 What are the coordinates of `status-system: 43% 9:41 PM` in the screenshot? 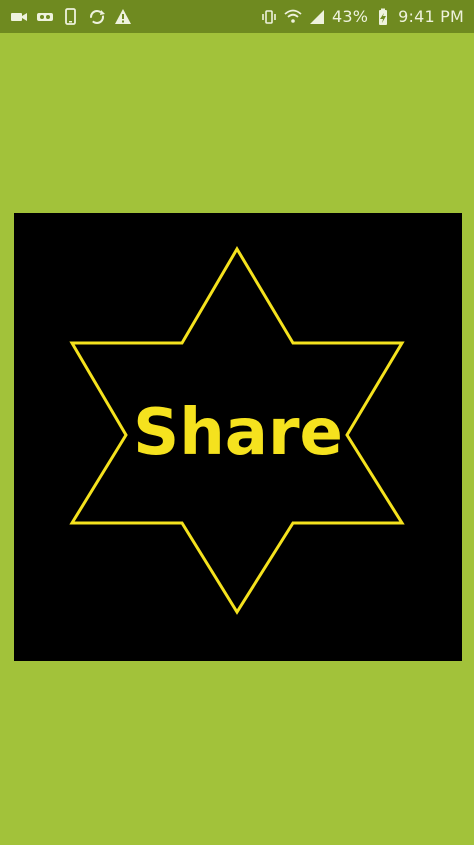 It's located at (362, 16).